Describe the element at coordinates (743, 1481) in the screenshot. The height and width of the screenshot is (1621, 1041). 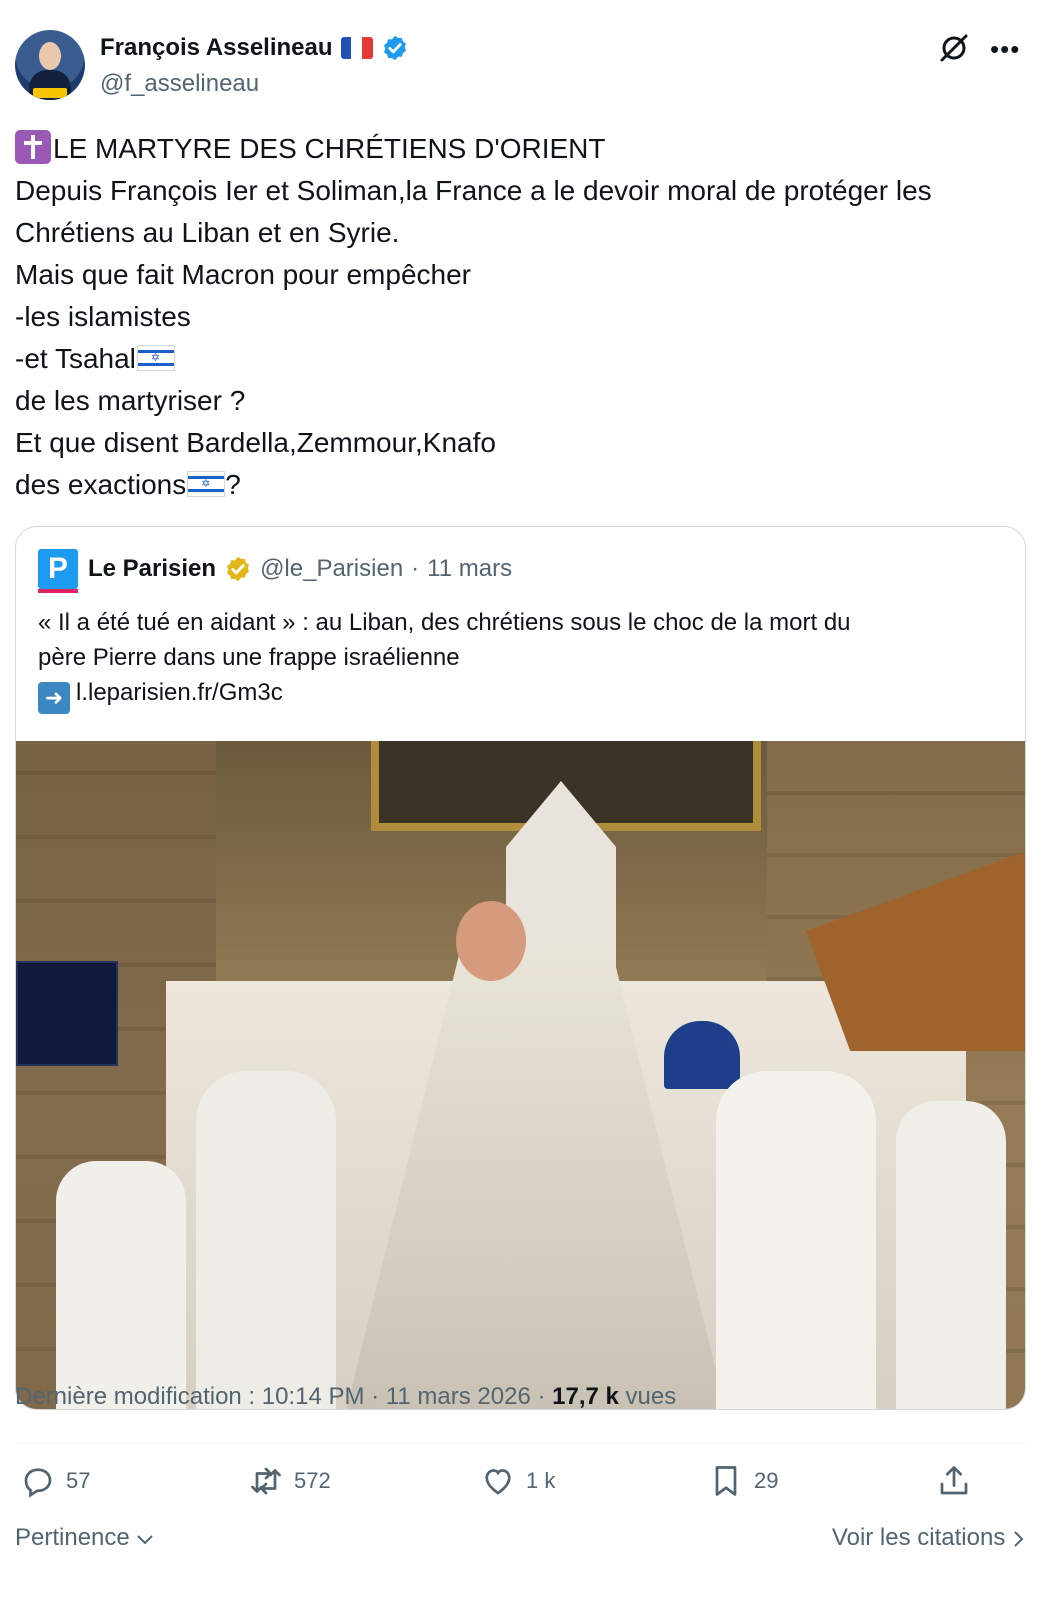
I see `bookmark-button: 29` at that location.